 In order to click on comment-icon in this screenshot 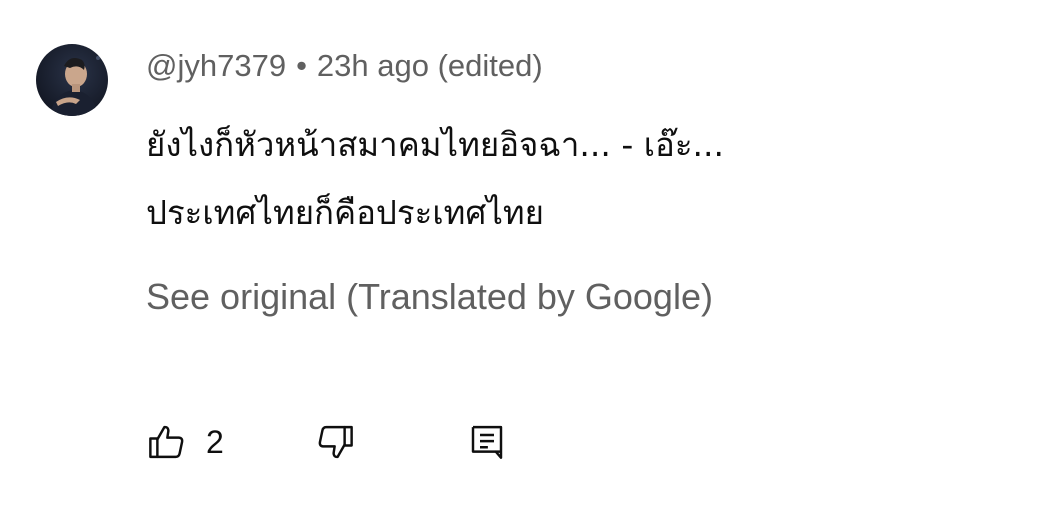, I will do `click(487, 442)`.